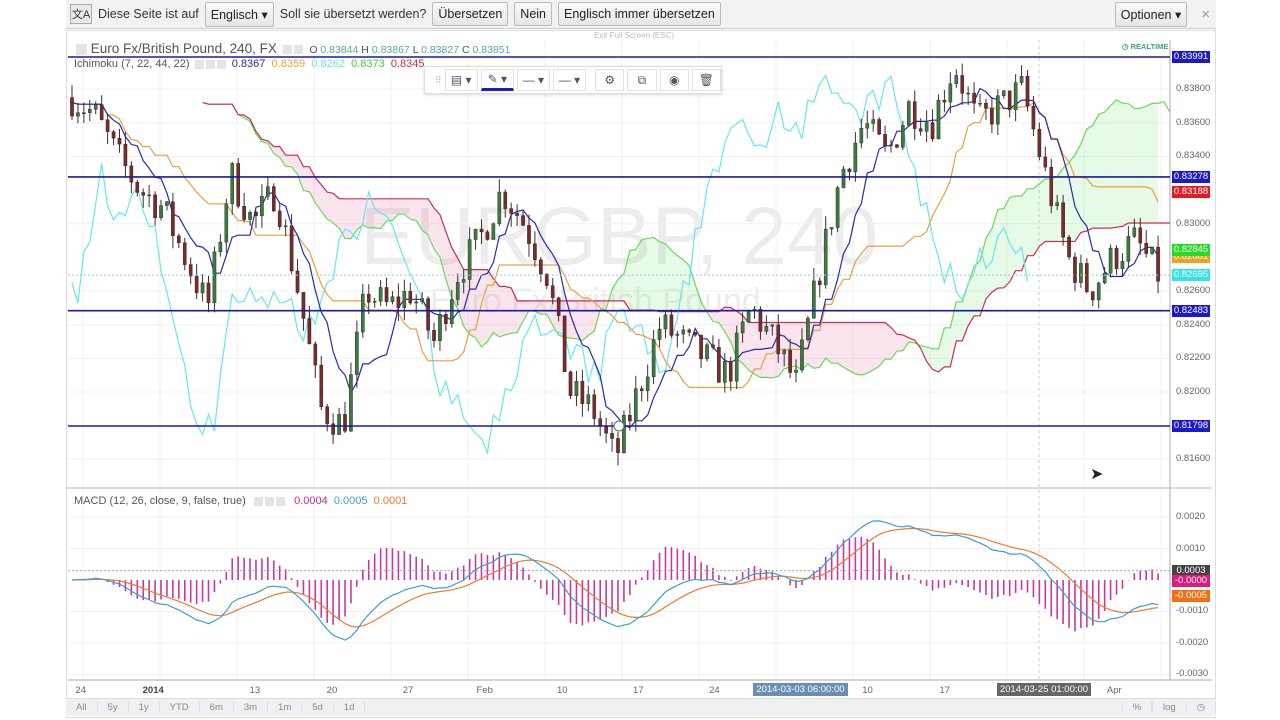  Describe the element at coordinates (183, 48) in the screenshot. I see `symbol-title: Euro Fx/British Pound, 240, FX` at that location.